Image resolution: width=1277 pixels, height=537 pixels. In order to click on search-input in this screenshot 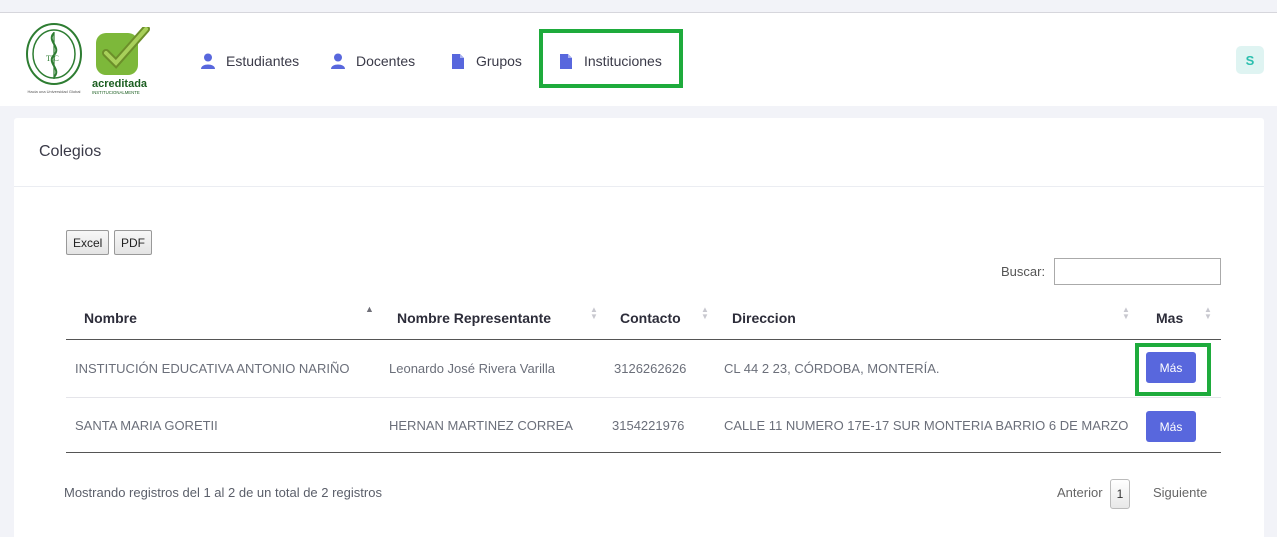, I will do `click(1137, 271)`.